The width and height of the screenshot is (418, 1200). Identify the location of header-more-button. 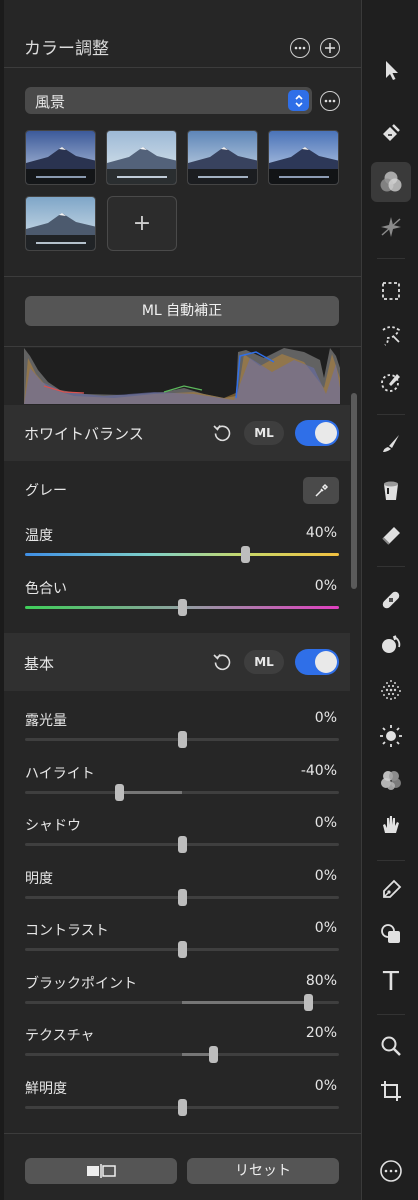
(300, 48).